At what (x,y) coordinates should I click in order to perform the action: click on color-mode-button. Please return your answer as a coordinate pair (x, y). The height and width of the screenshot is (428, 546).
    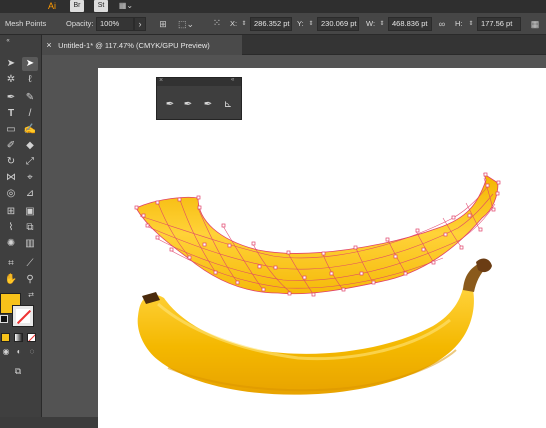
    Looking at the image, I should click on (5, 337).